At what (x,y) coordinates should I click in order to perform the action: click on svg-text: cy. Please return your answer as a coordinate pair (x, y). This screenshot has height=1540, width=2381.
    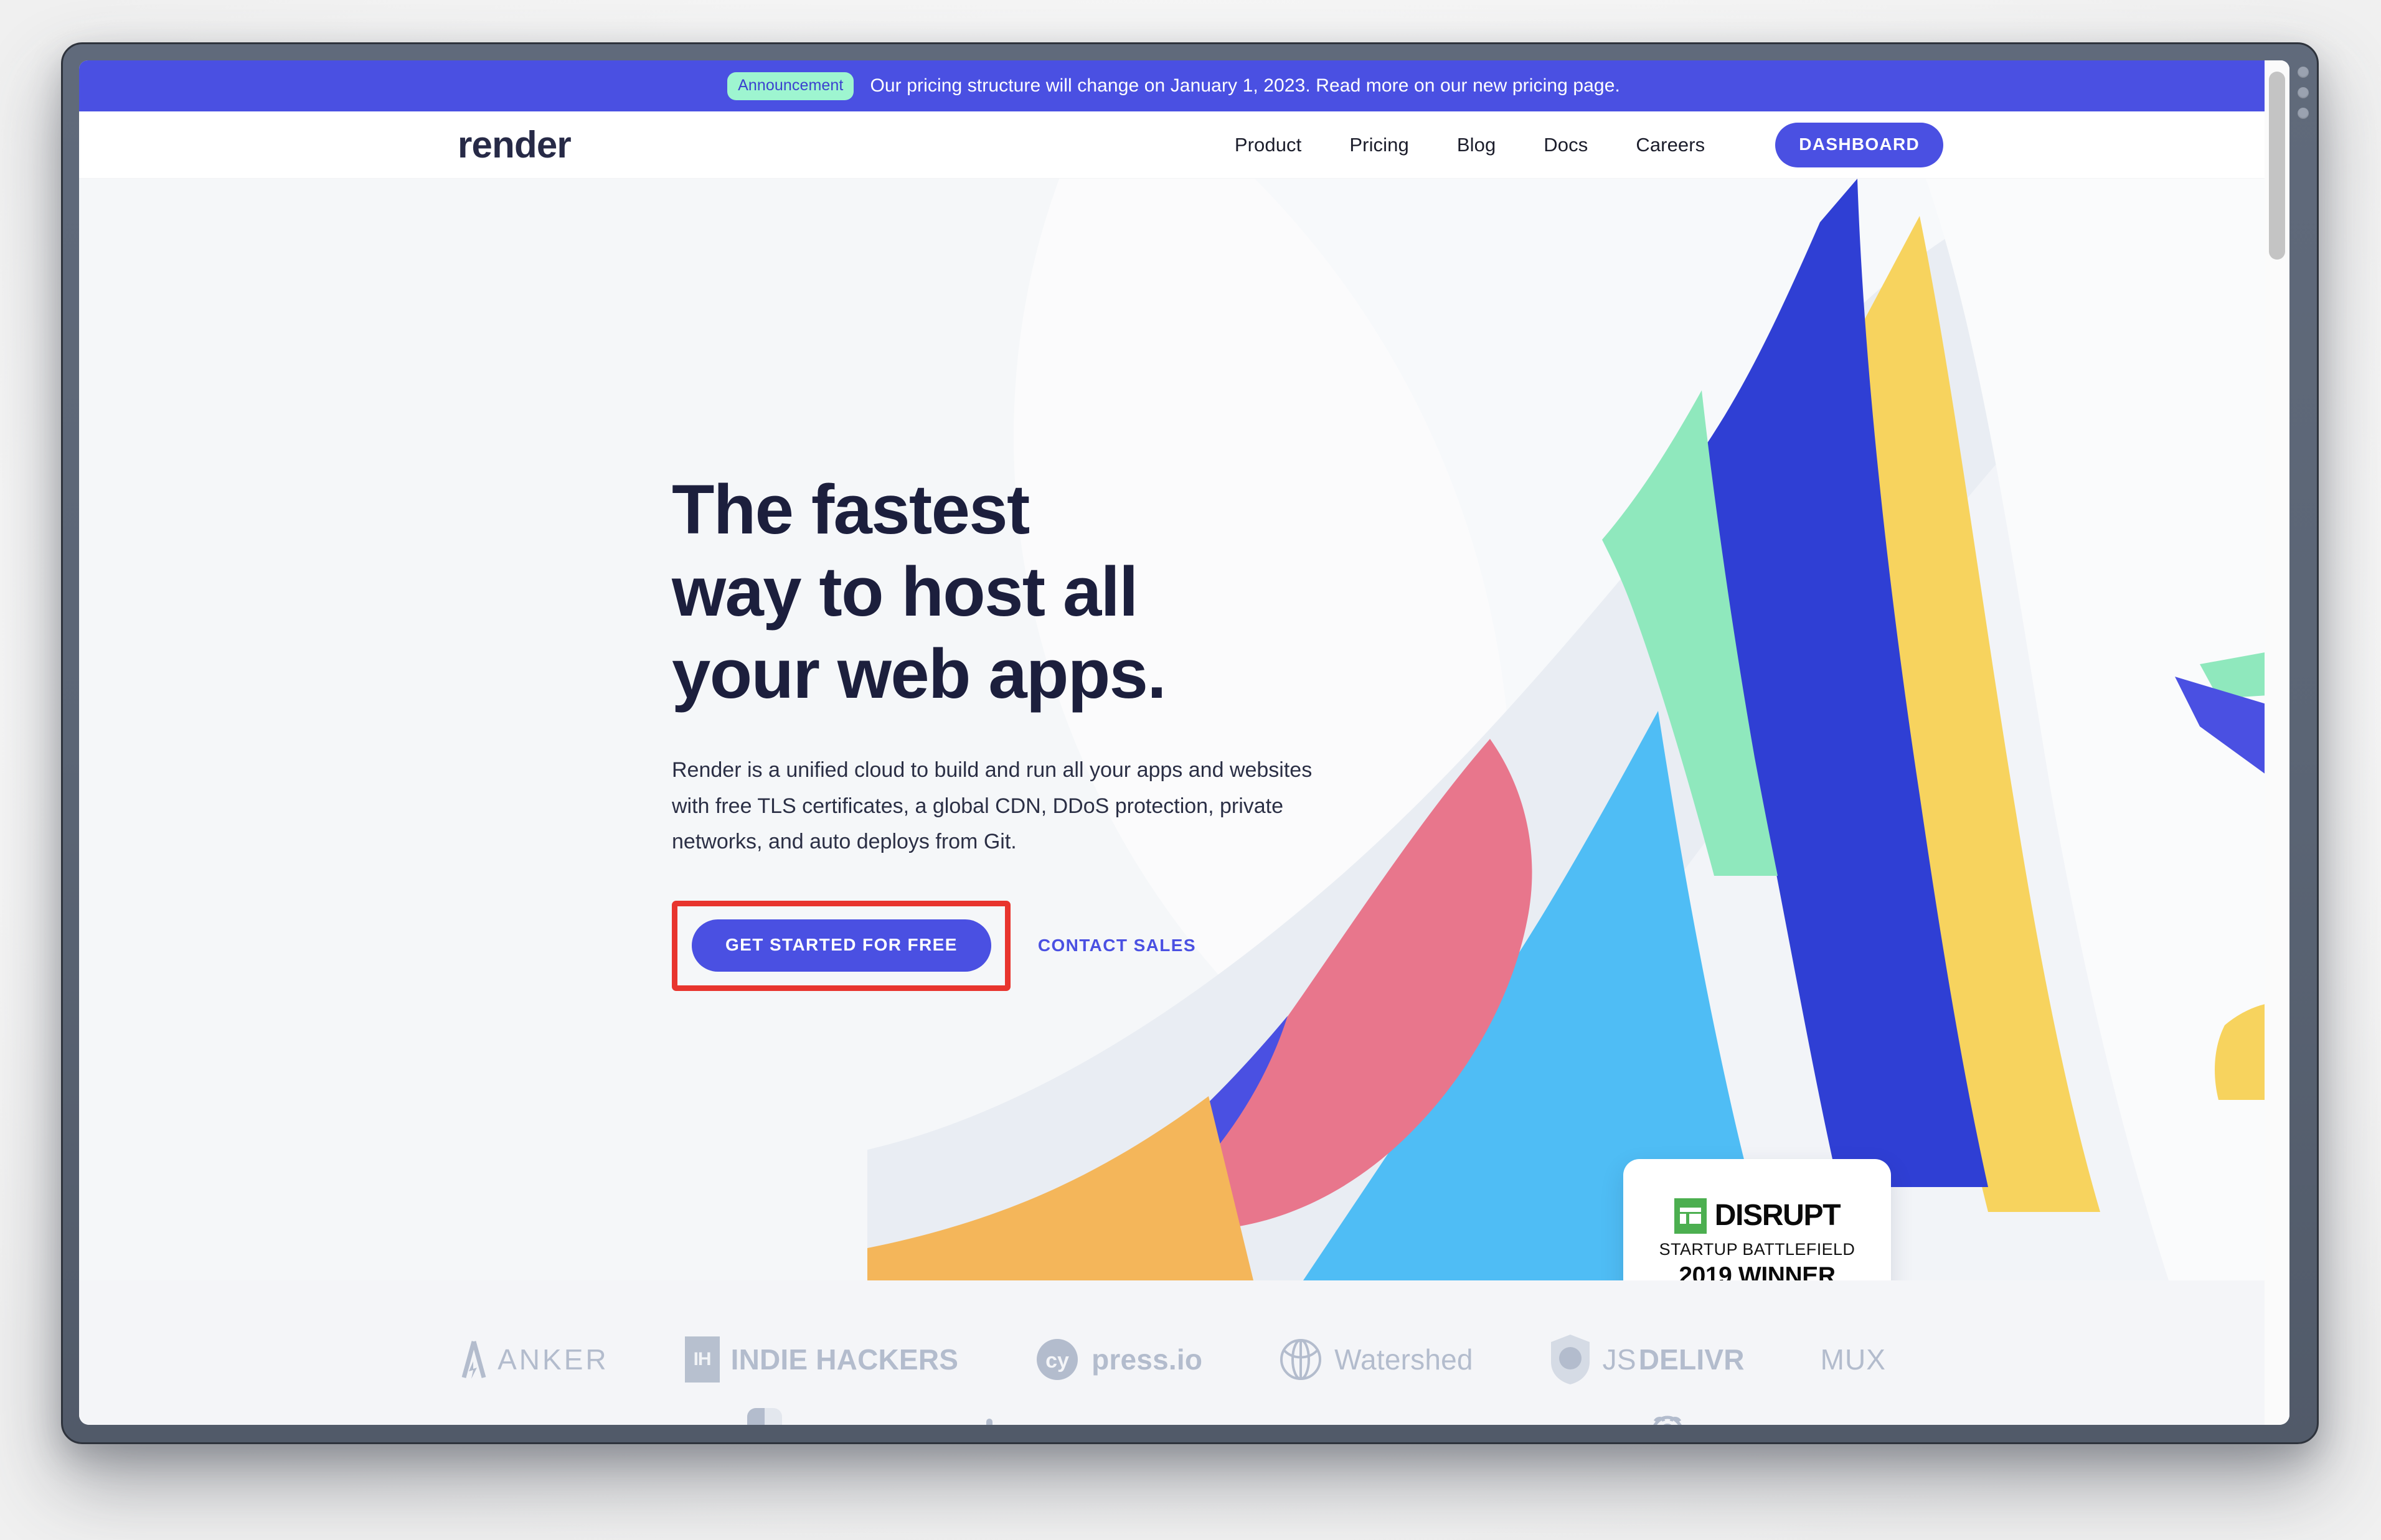
    Looking at the image, I should click on (1057, 1361).